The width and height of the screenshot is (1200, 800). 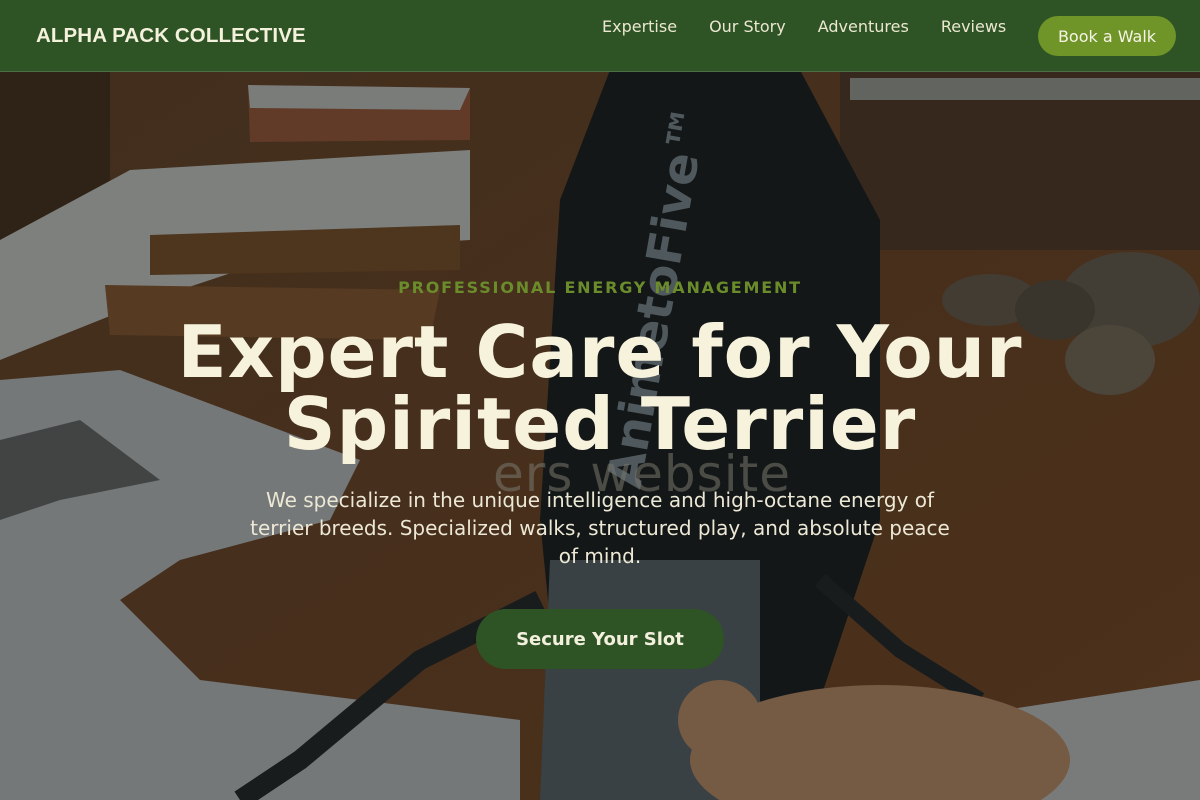 What do you see at coordinates (973, 26) in the screenshot?
I see `nav-link-reviews: Reviews` at bounding box center [973, 26].